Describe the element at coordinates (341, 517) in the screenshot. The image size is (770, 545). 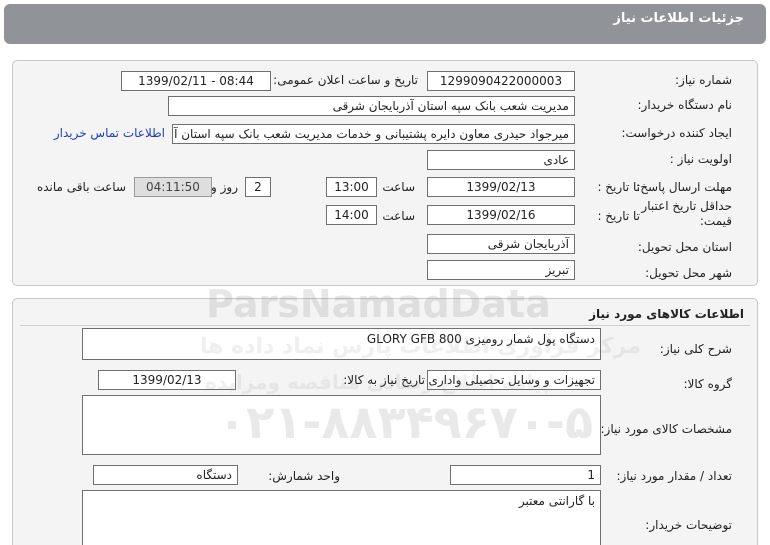
I see `buyer-notes-field: با گارانتی معتبر` at that location.